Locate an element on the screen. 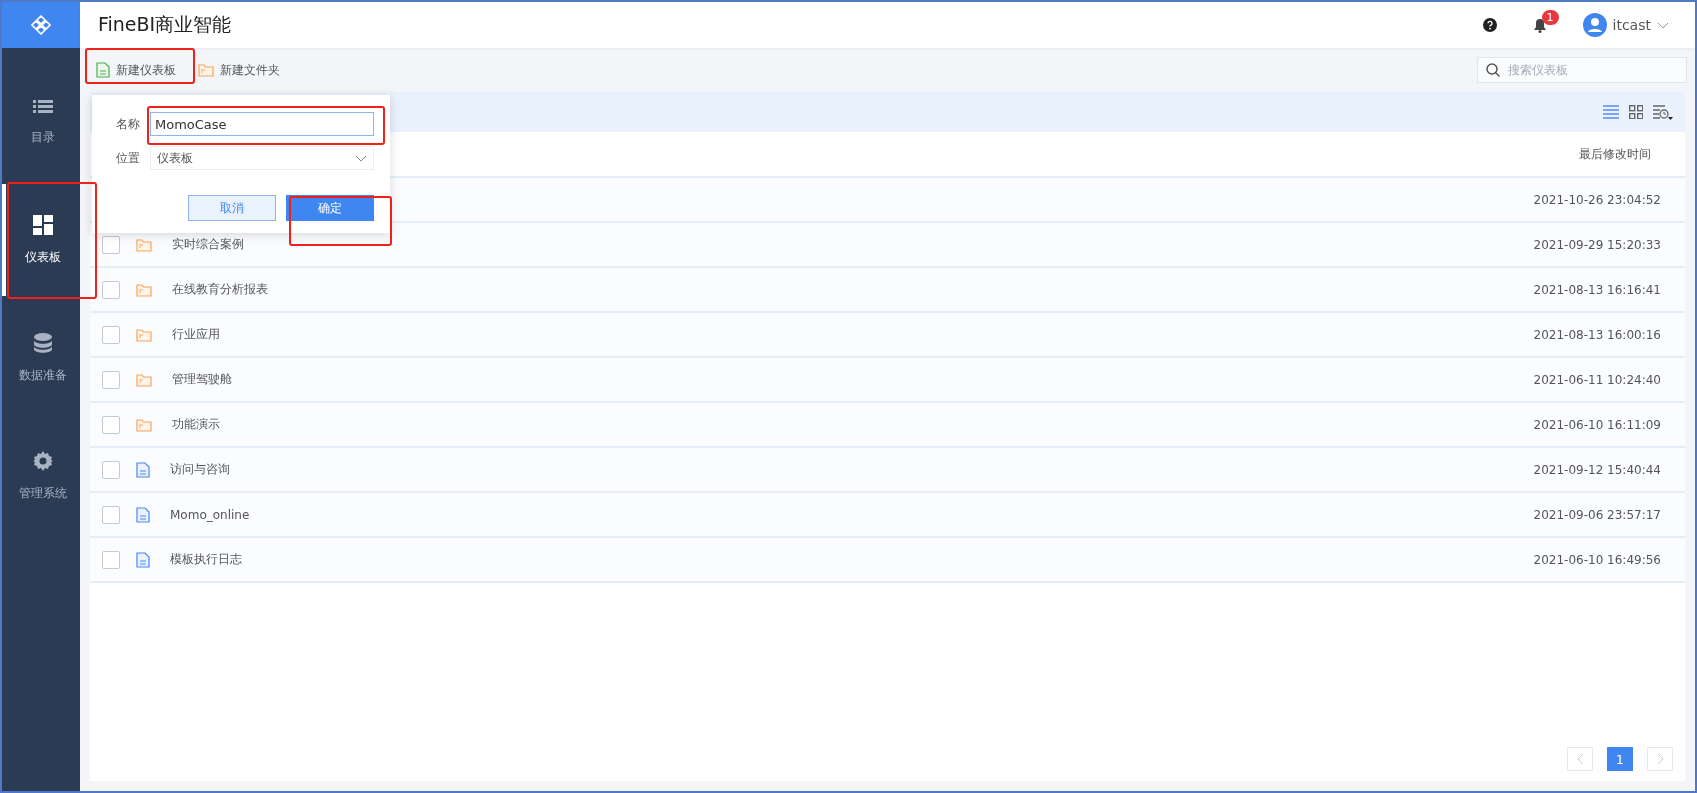 The height and width of the screenshot is (793, 1697). item-name: 在线教育分析报表 is located at coordinates (220, 289).